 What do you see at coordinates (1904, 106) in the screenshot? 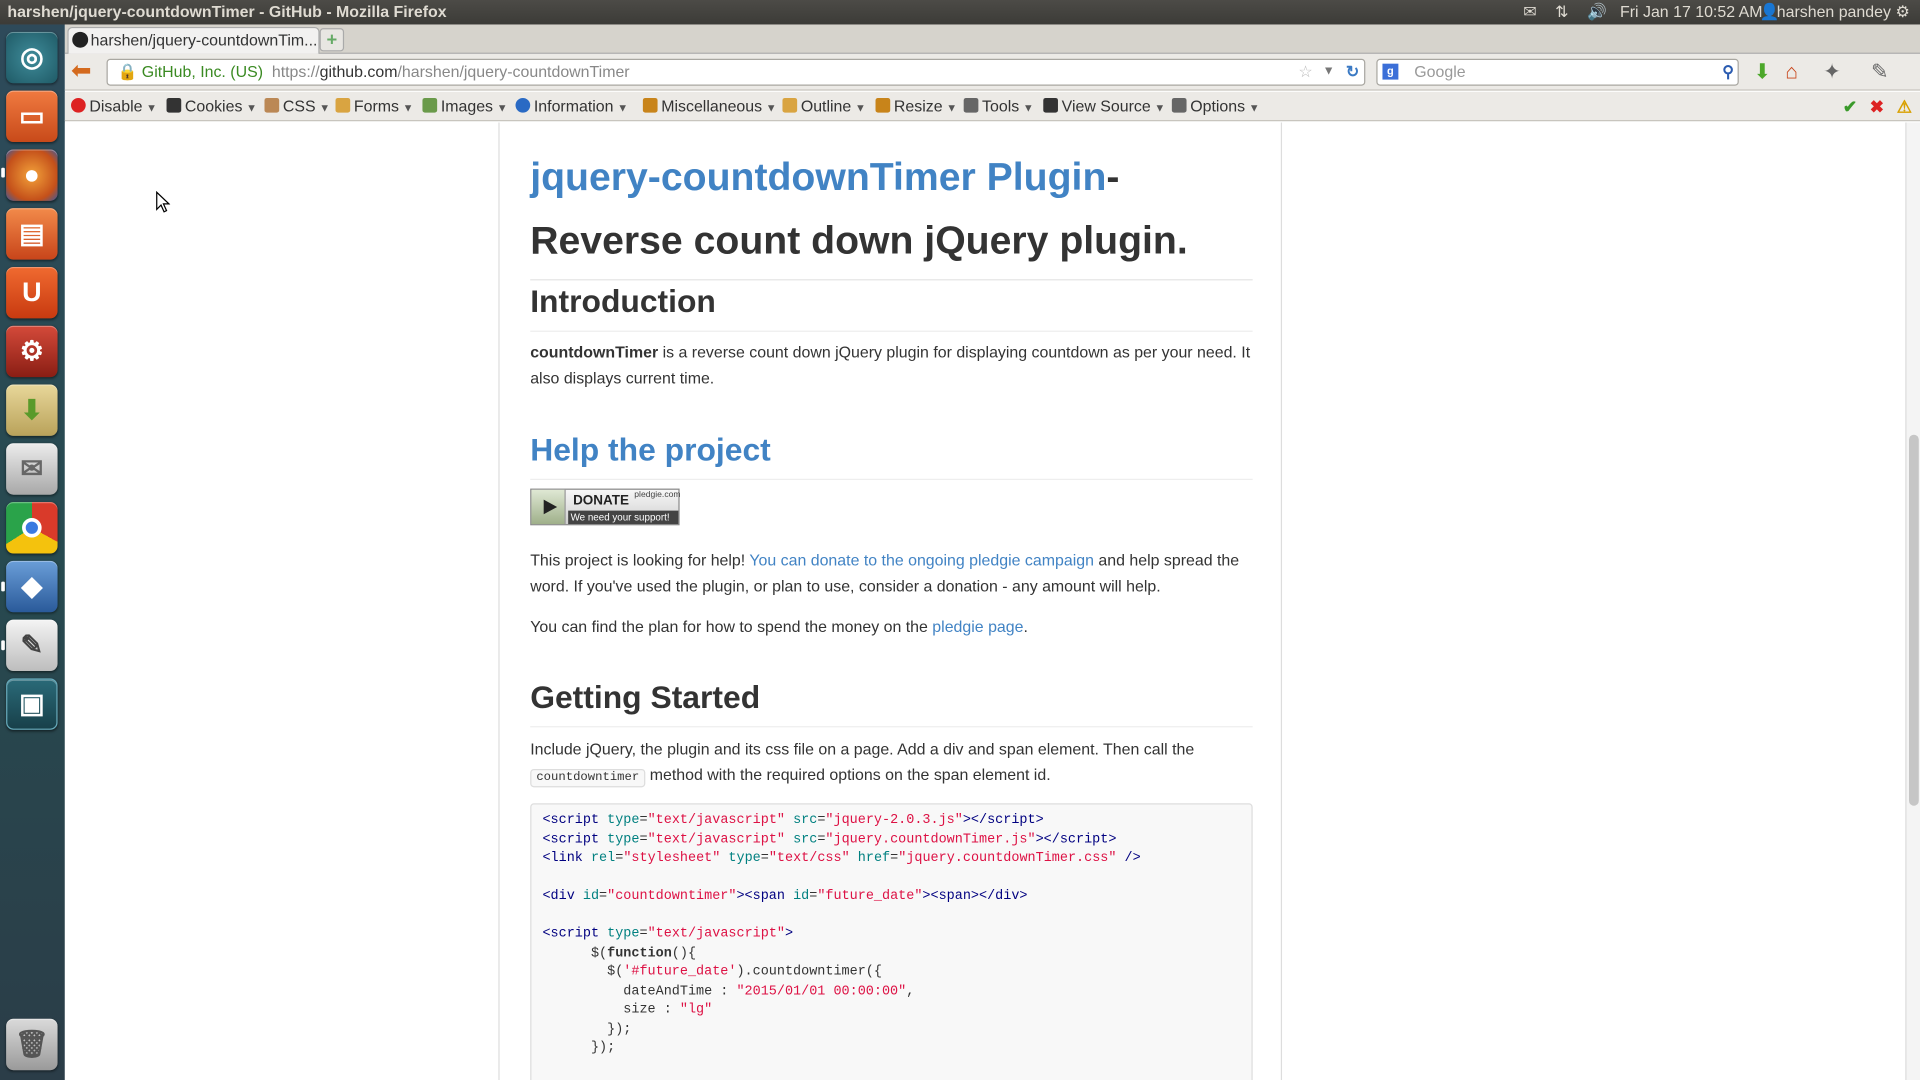
I see `warning-icon: ⚠` at bounding box center [1904, 106].